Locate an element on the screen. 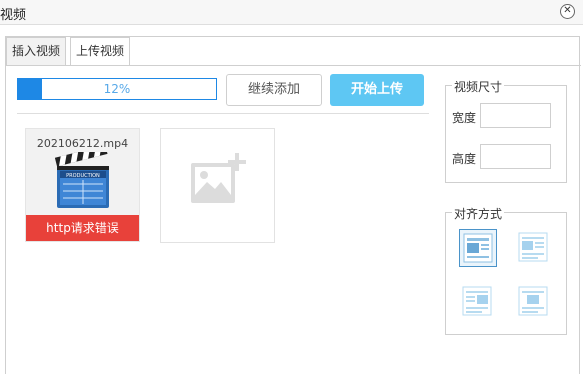 The width and height of the screenshot is (583, 374). dialog-titlebar: 视频 ✕ is located at coordinates (291, 12).